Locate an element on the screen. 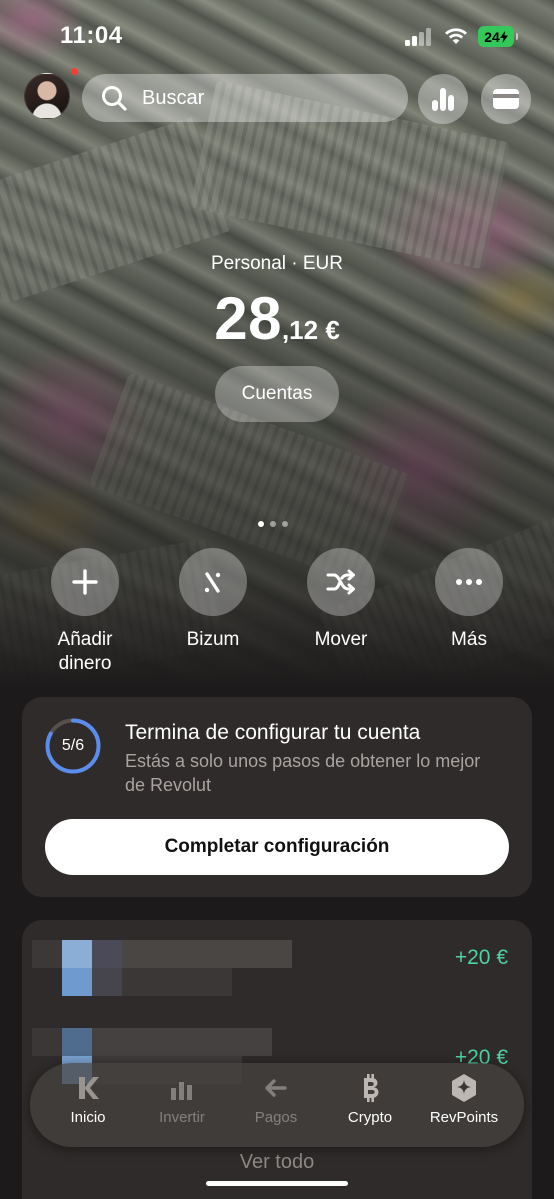  tab-payments-label: Pagos is located at coordinates (276, 1117).